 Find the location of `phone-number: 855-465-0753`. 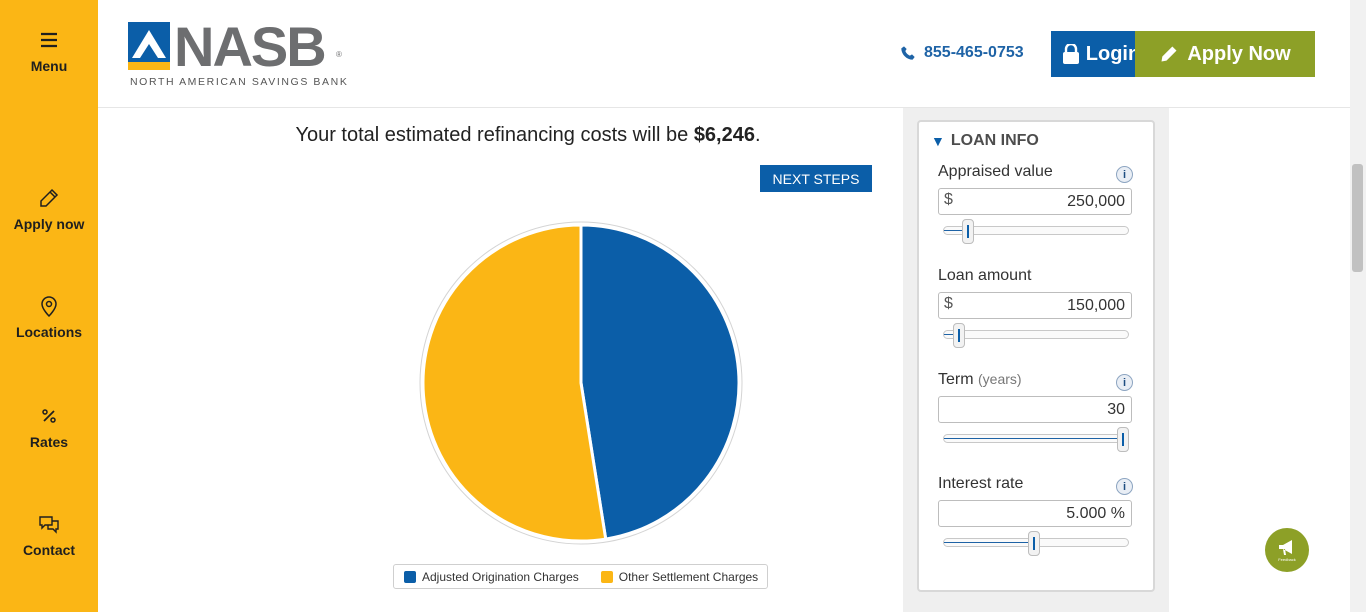

phone-number: 855-465-0753 is located at coordinates (974, 52).